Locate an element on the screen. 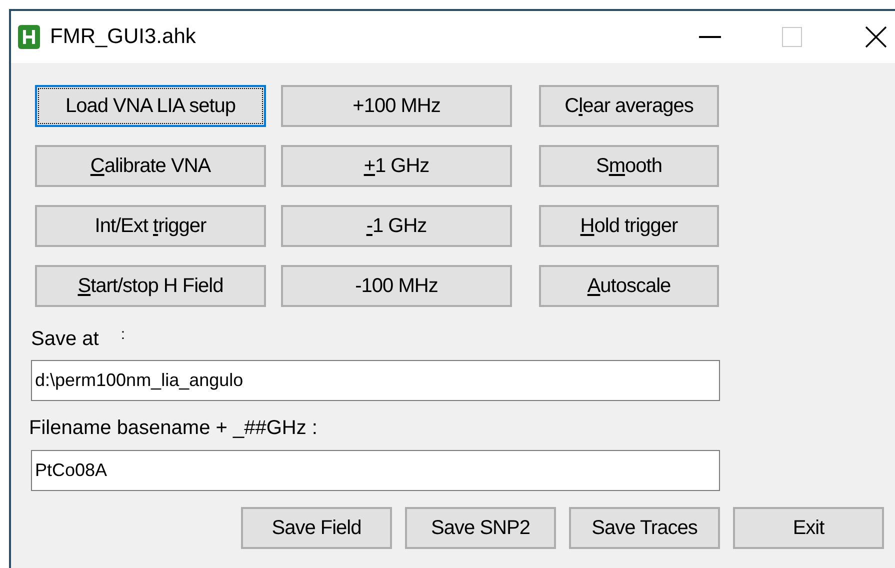 The image size is (895, 568). window-title: FMR_GUI3.ahk is located at coordinates (123, 37).